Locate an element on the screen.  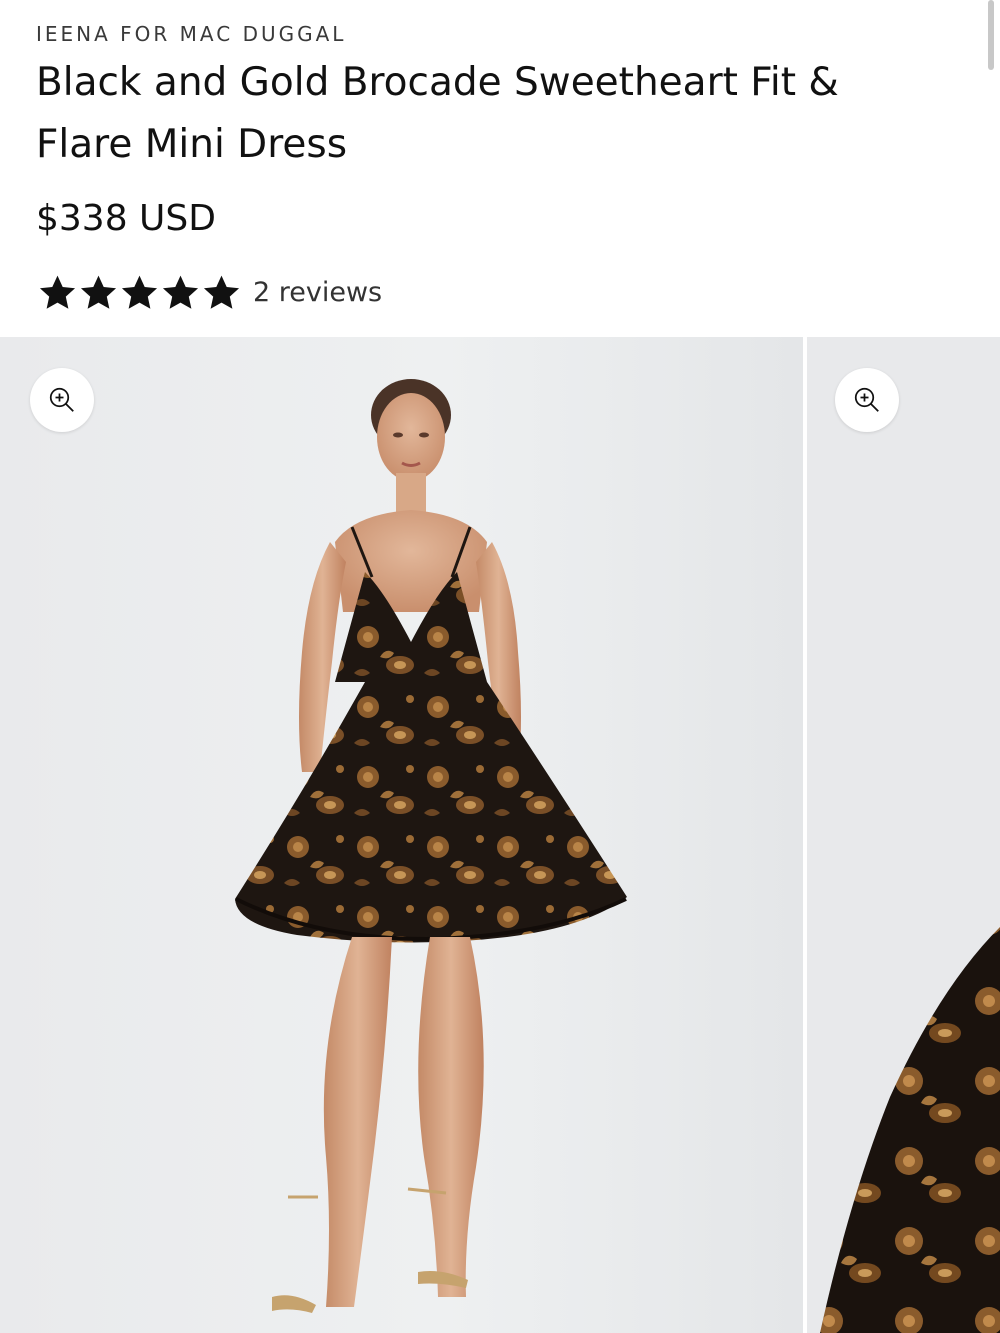
product-price: $338 USD is located at coordinates (126, 218).